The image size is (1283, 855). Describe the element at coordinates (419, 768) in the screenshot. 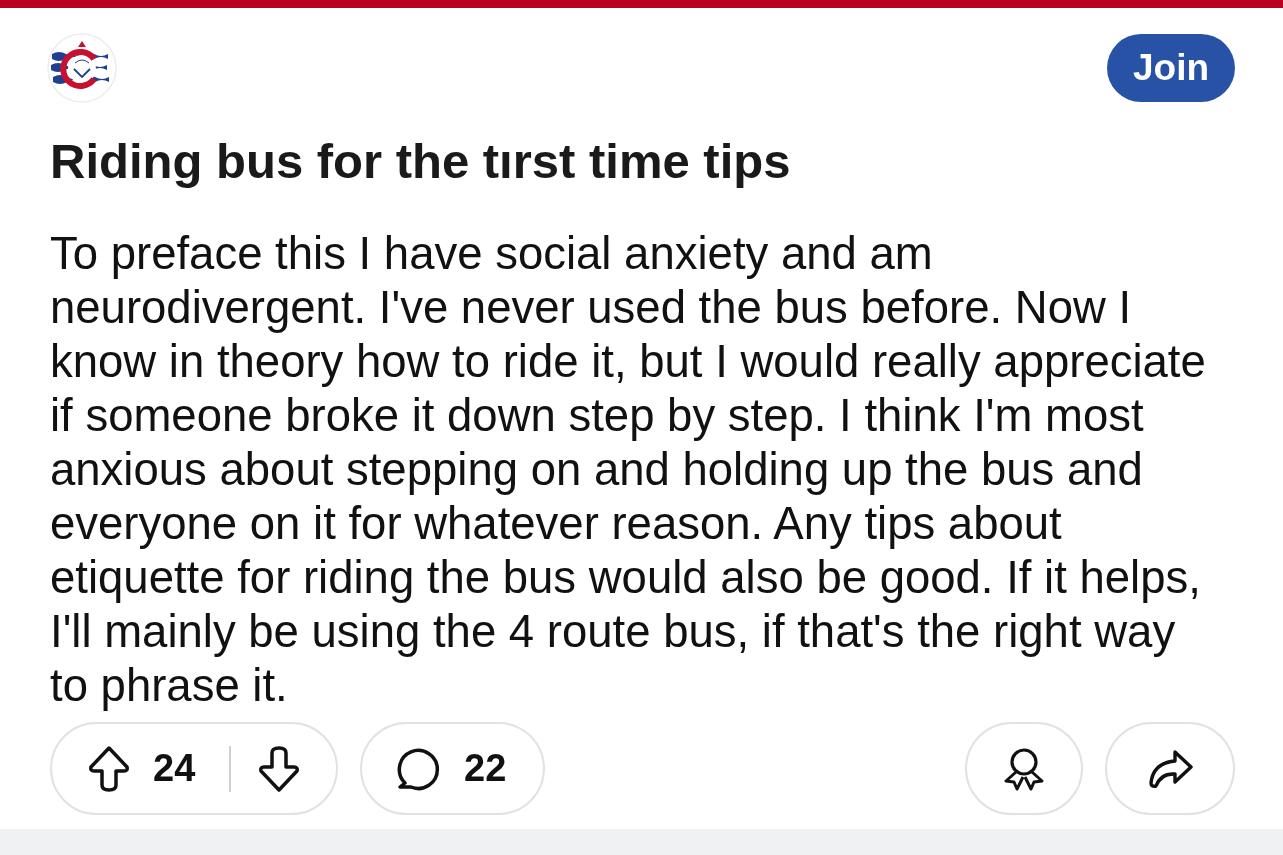

I see `comment-icon` at that location.